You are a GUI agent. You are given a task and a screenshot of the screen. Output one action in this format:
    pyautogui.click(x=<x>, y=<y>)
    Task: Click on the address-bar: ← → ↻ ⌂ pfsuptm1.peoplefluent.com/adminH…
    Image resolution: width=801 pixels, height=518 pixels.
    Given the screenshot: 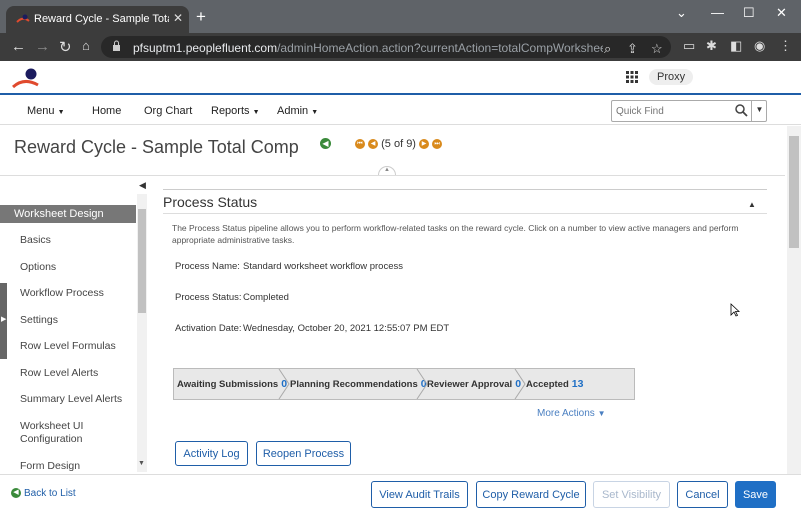 What is the action you would take?
    pyautogui.click(x=400, y=47)
    